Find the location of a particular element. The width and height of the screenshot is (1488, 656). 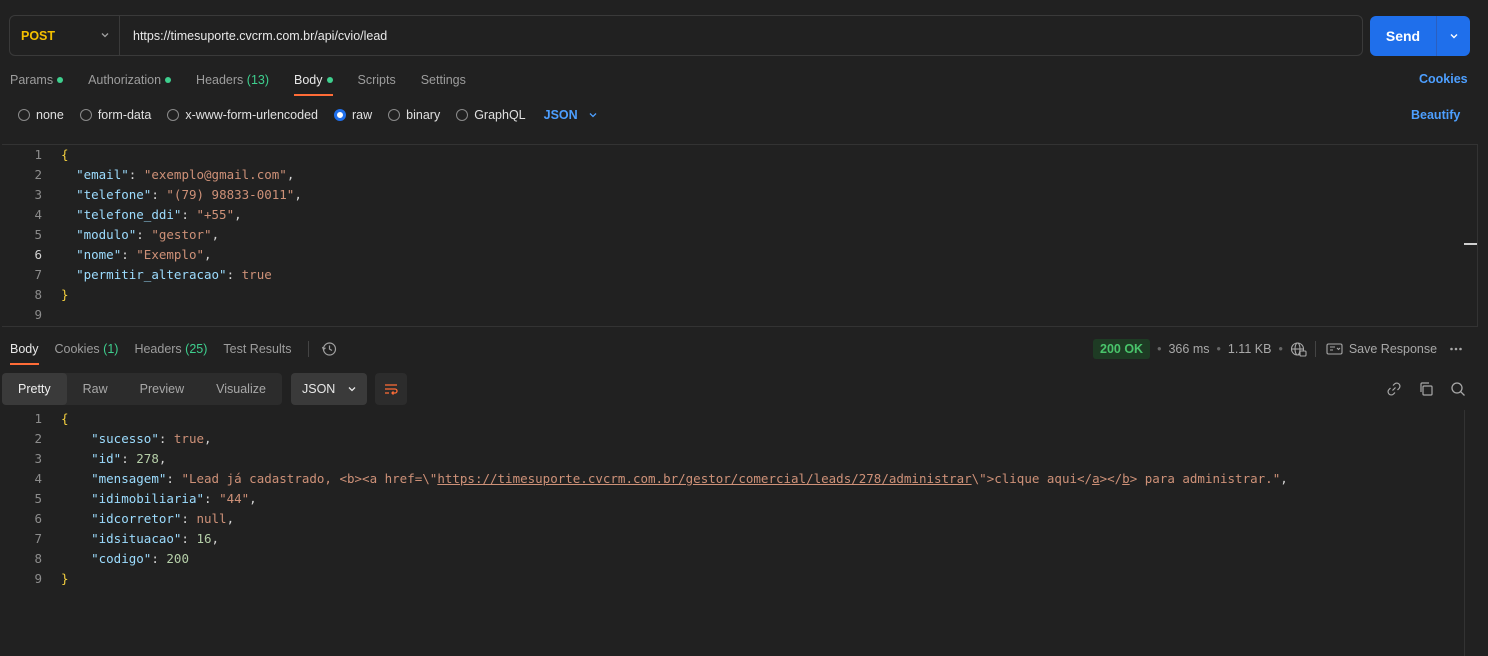

body-type-raw: raw is located at coordinates (353, 115).